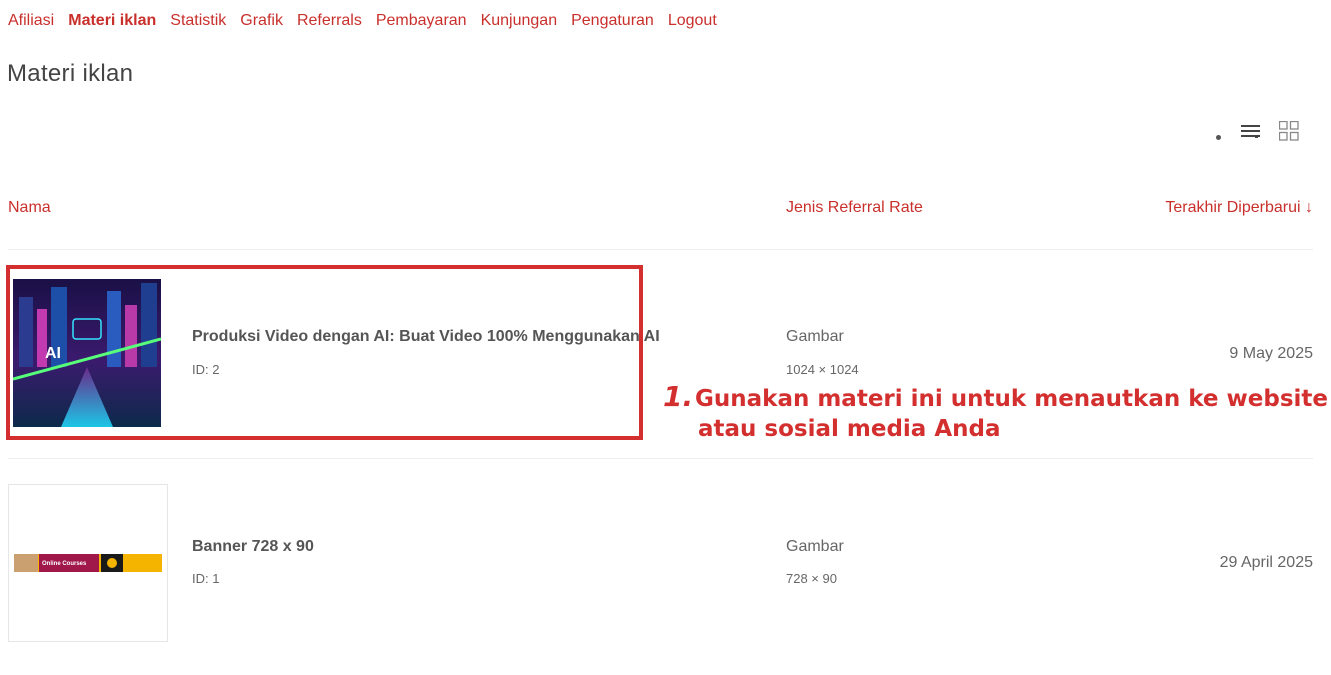  What do you see at coordinates (1288, 133) in the screenshot?
I see `grid-view-icon` at bounding box center [1288, 133].